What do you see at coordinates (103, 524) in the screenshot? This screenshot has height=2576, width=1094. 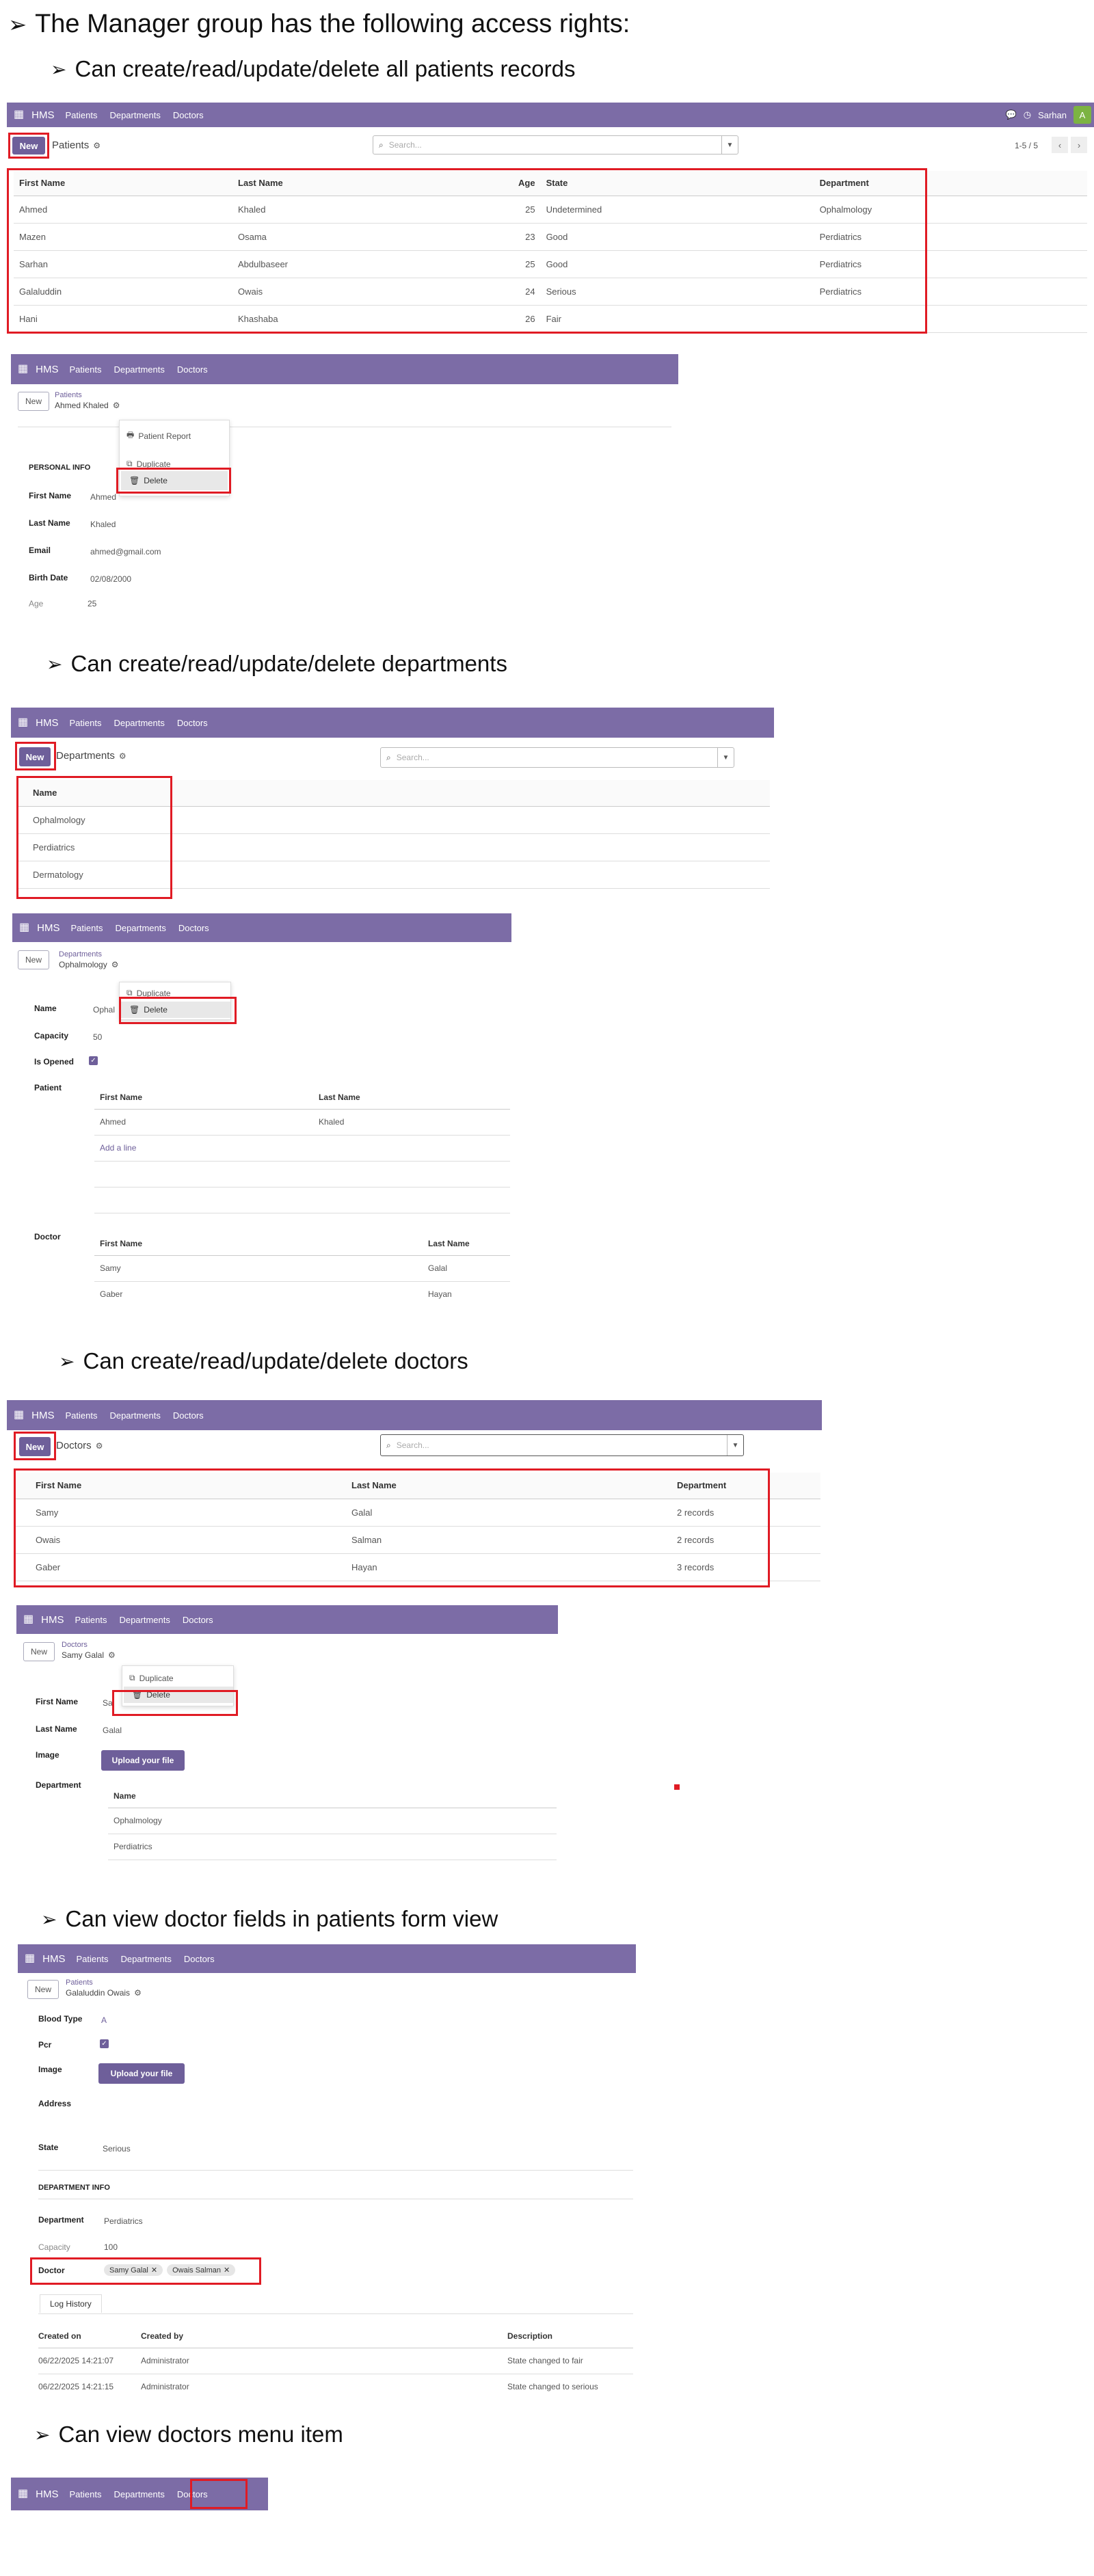 I see `field-value: Khaled` at bounding box center [103, 524].